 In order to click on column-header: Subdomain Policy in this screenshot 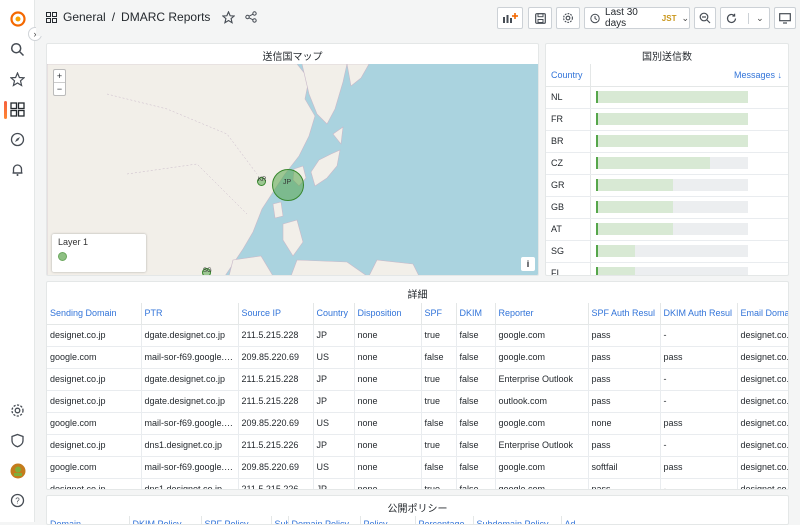, I will do `click(517, 520)`.